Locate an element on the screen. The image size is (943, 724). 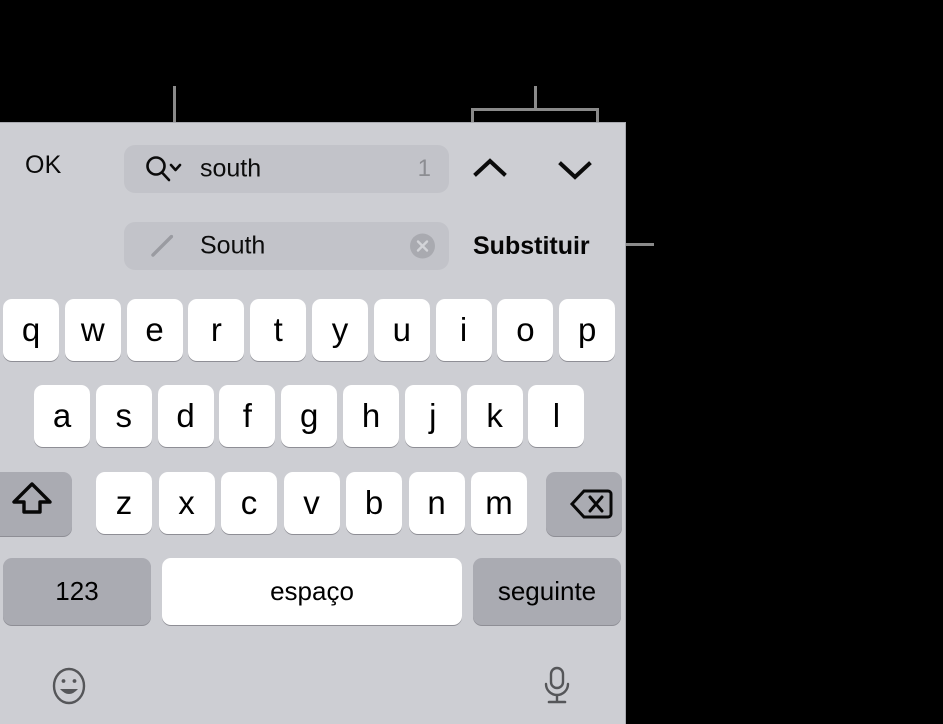
shift-key is located at coordinates (36, 504).